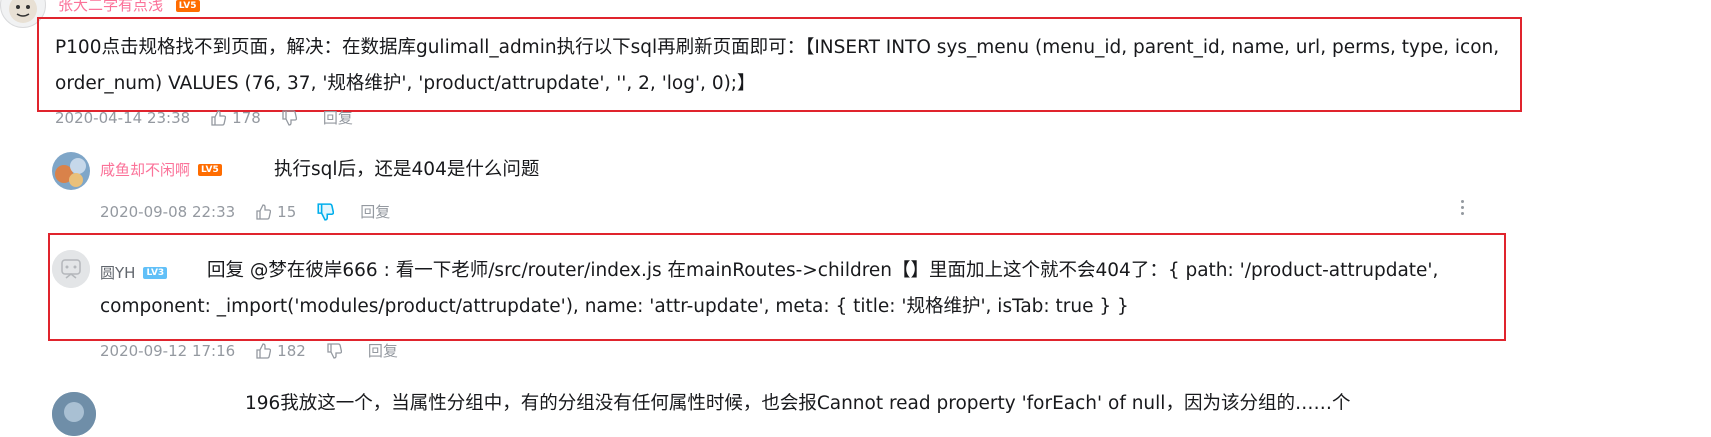 The width and height of the screenshot is (1711, 437). Describe the element at coordinates (249, 350) in the screenshot. I see `reply-meta: 2020-09-12 17:16 182 回复` at that location.